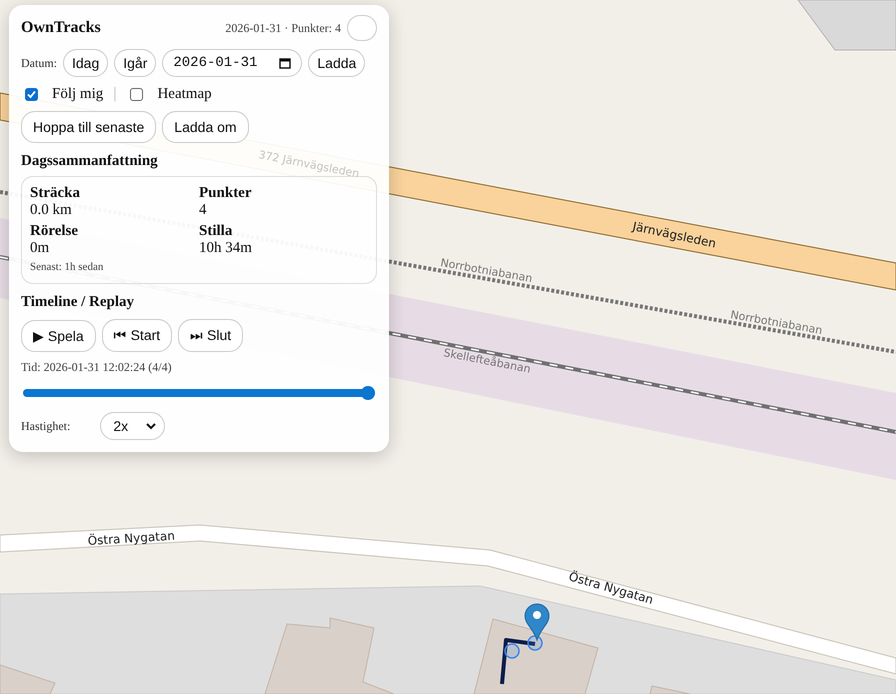  I want to click on speed-label: Hastighet:, so click(45, 426).